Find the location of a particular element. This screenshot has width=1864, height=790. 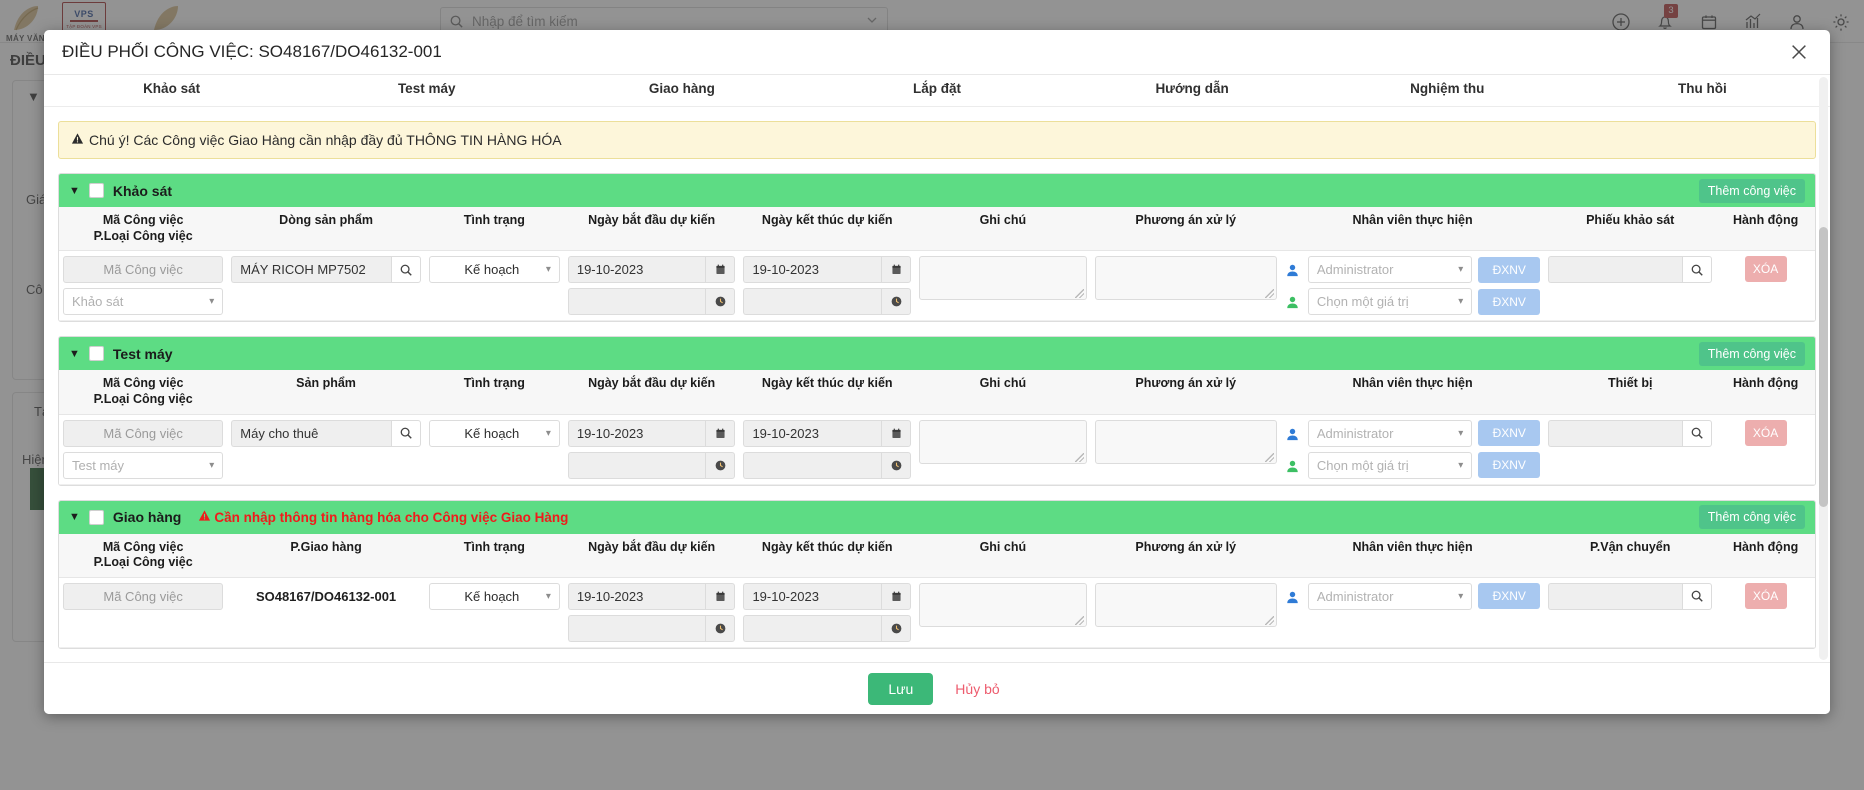

cancel-button: Hủy bỏ is located at coordinates (977, 689).